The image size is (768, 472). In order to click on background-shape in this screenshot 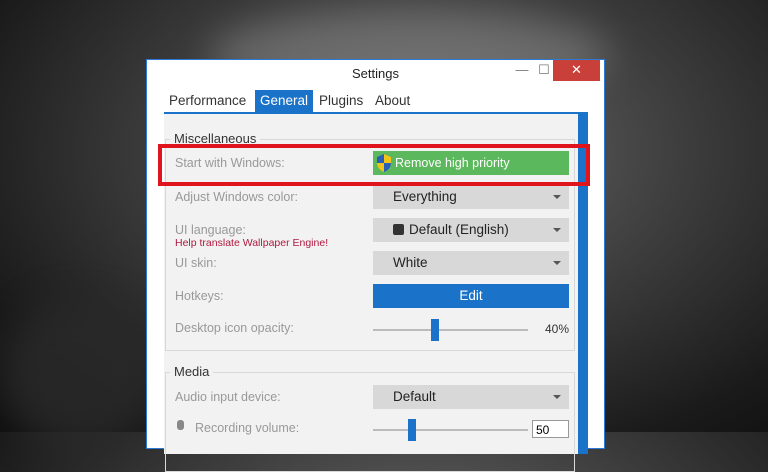, I will do `click(80, 375)`.